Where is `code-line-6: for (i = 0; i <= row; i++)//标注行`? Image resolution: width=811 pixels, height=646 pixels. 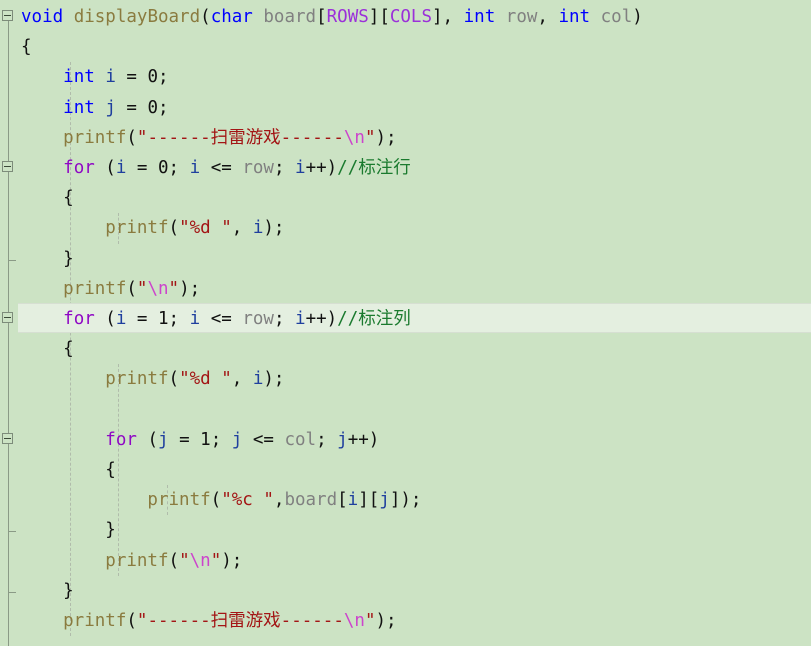
code-line-6: for (i = 0; i <= row; i++)//标注行 is located at coordinates (205, 168).